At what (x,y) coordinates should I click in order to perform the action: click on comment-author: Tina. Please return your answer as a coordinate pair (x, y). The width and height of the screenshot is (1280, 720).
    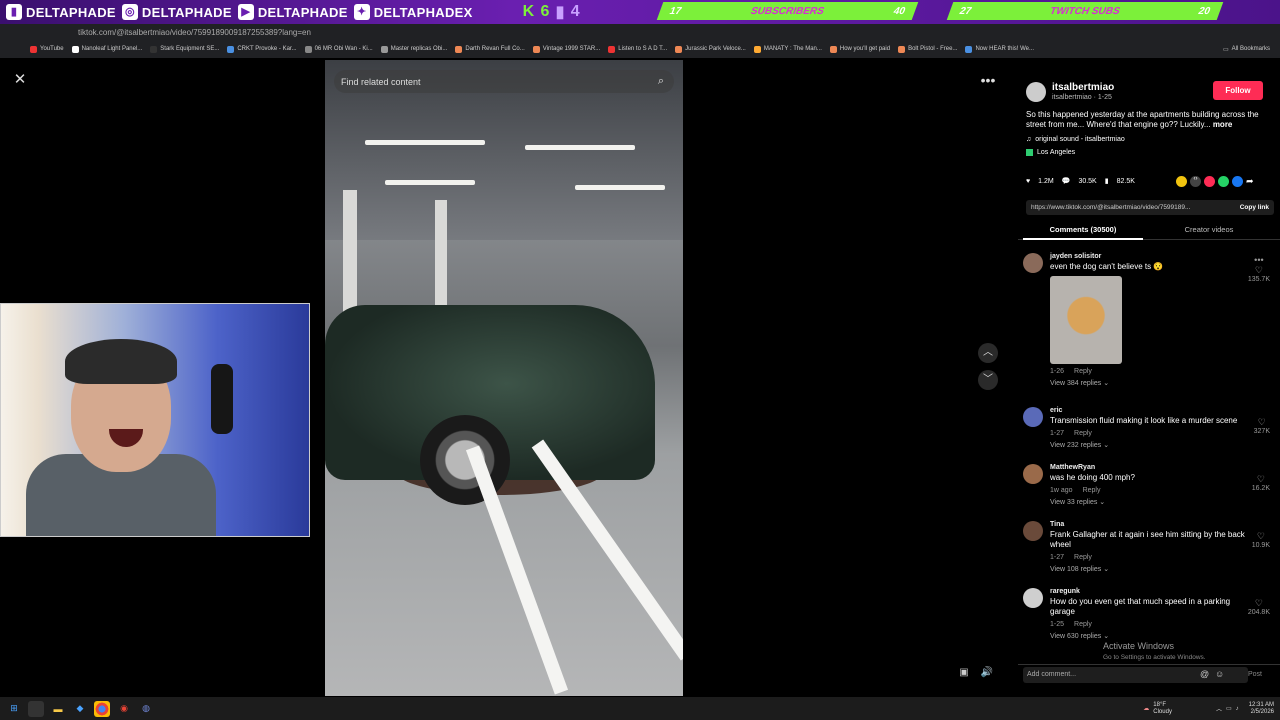
    Looking at the image, I should click on (1150, 524).